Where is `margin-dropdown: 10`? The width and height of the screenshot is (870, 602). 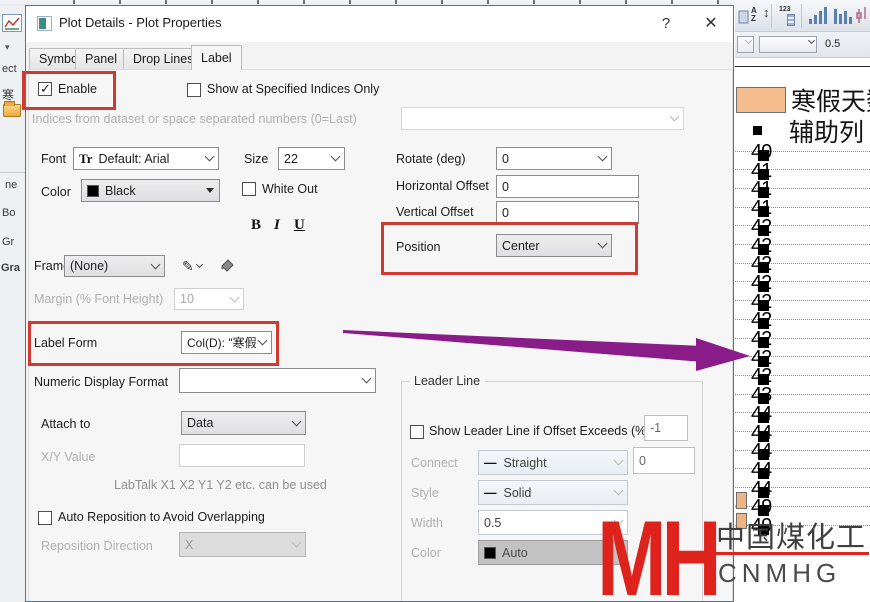
margin-dropdown: 10 is located at coordinates (209, 299).